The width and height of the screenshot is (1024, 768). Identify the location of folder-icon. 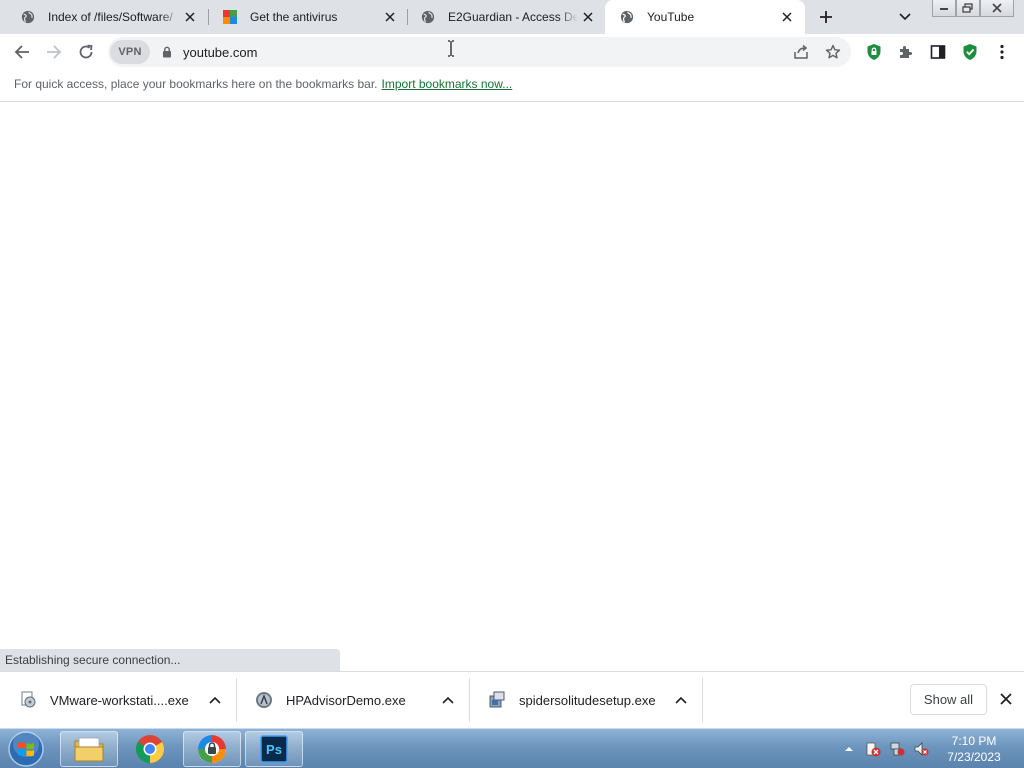
(89, 749).